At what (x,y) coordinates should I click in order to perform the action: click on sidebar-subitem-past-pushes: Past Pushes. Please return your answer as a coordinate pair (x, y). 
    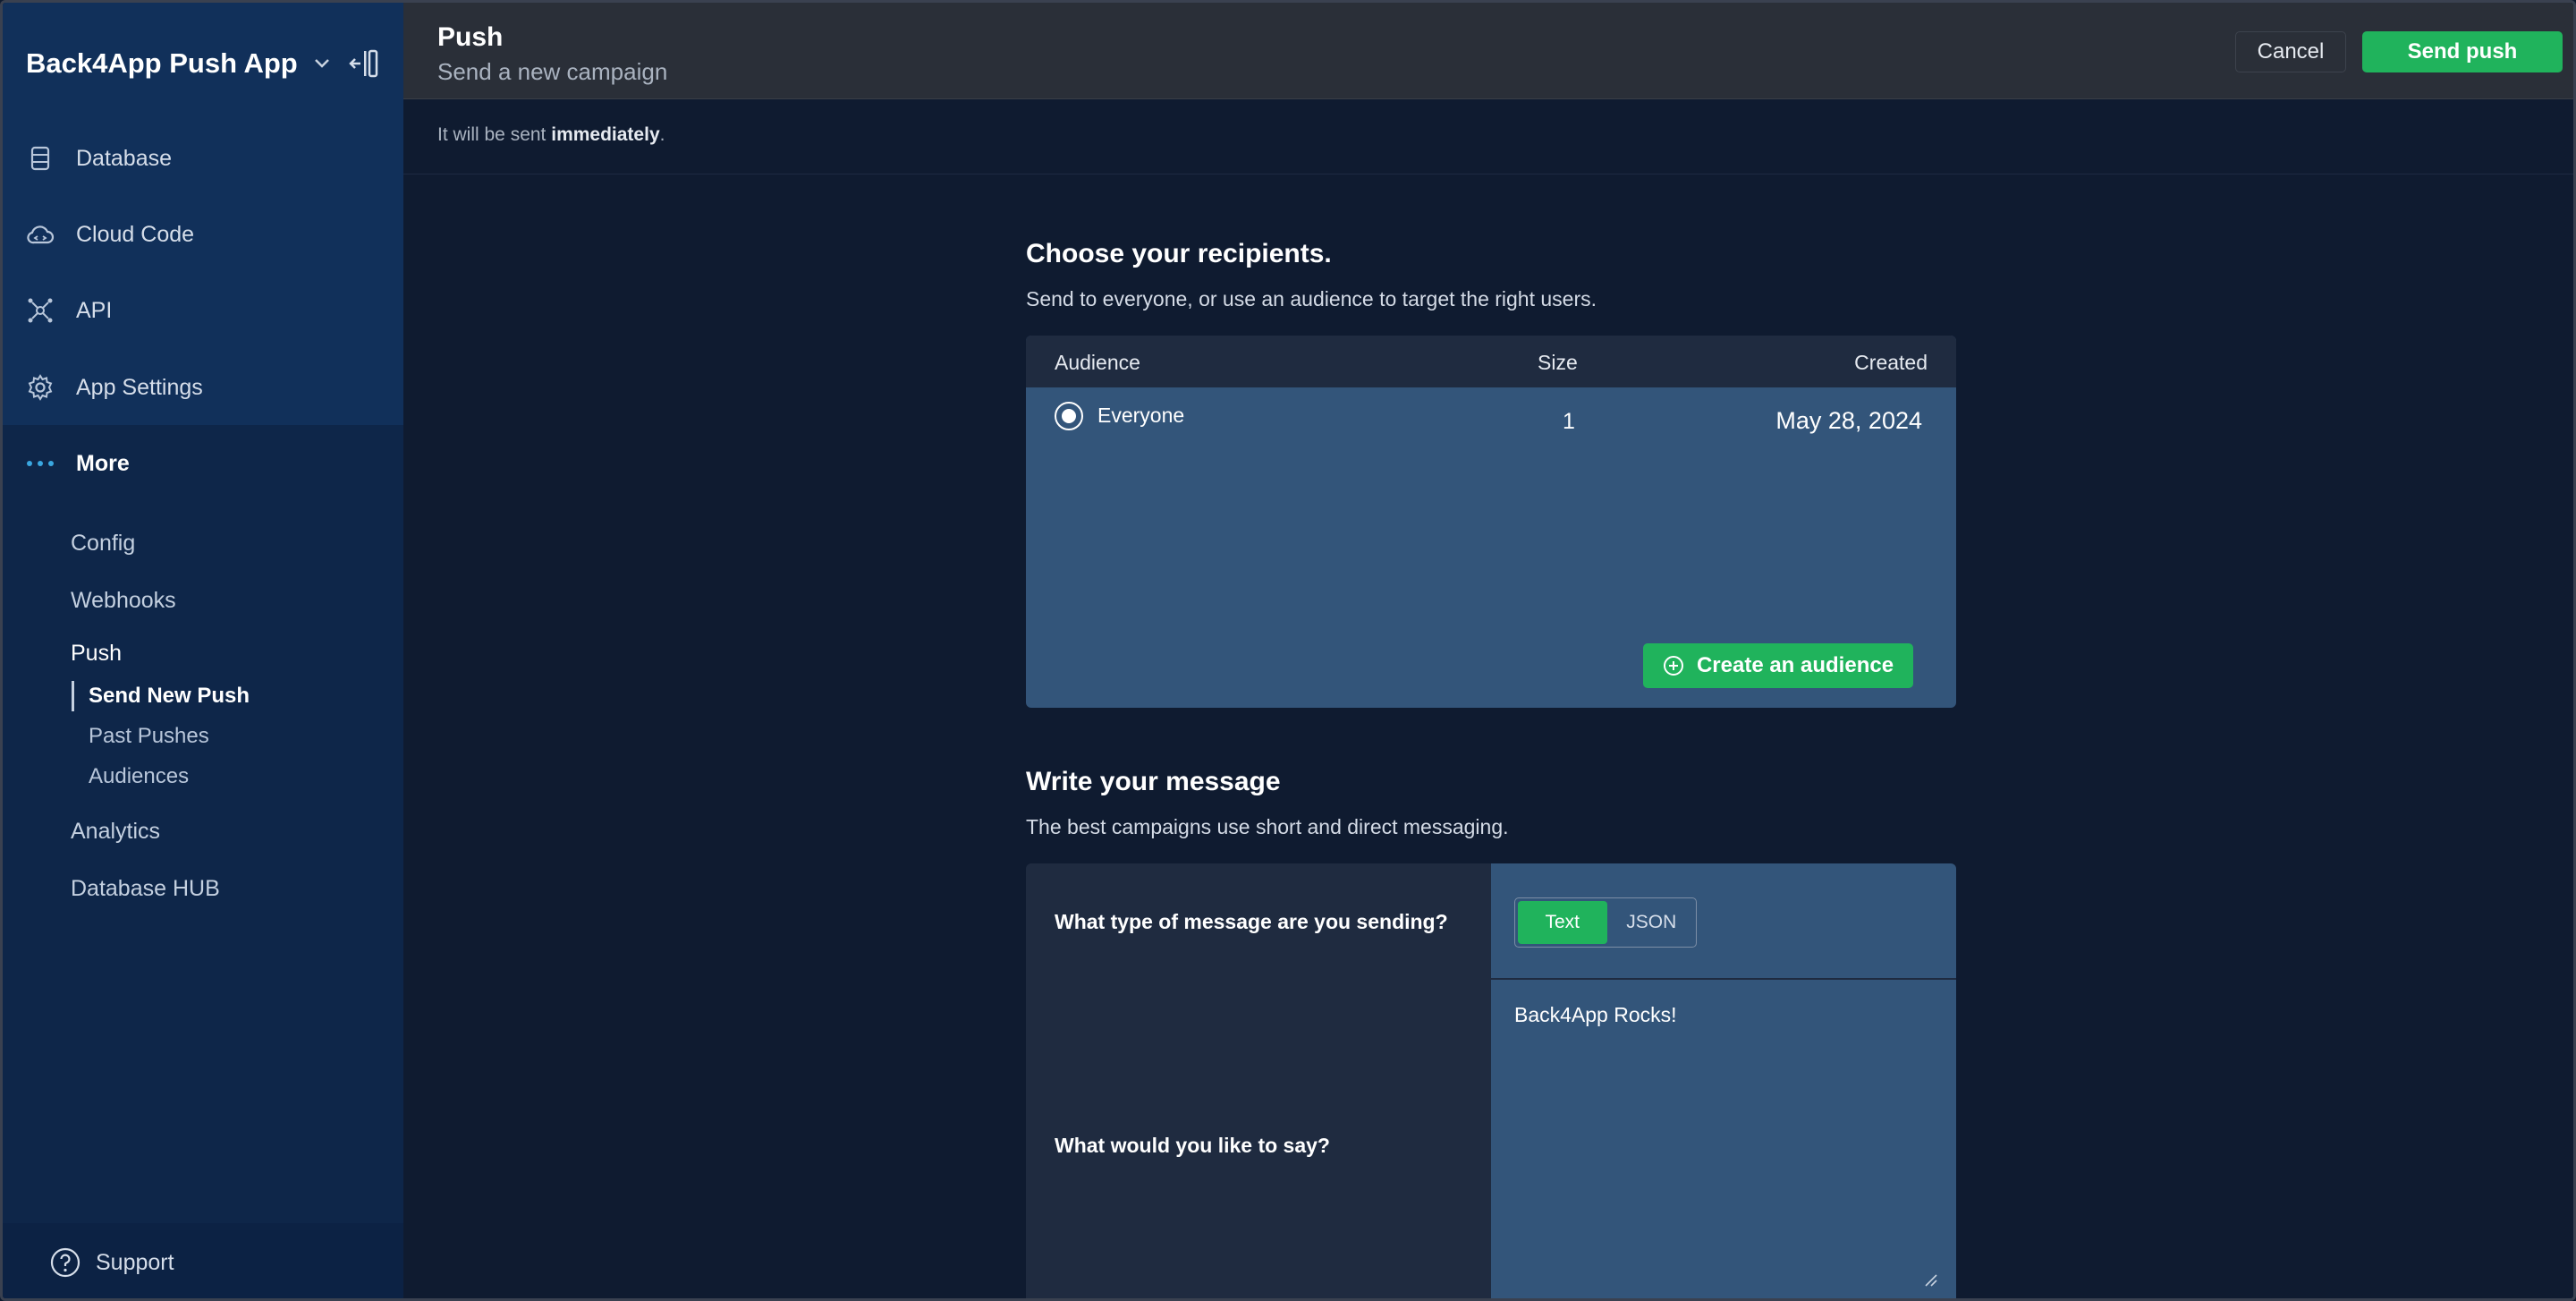
    Looking at the image, I should click on (149, 736).